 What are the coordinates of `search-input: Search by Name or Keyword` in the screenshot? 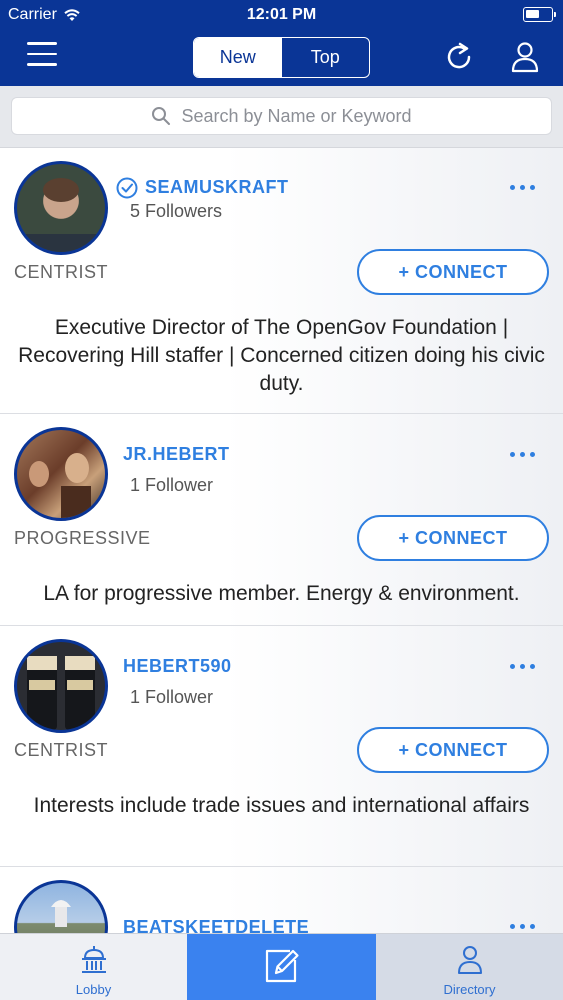 It's located at (281, 116).